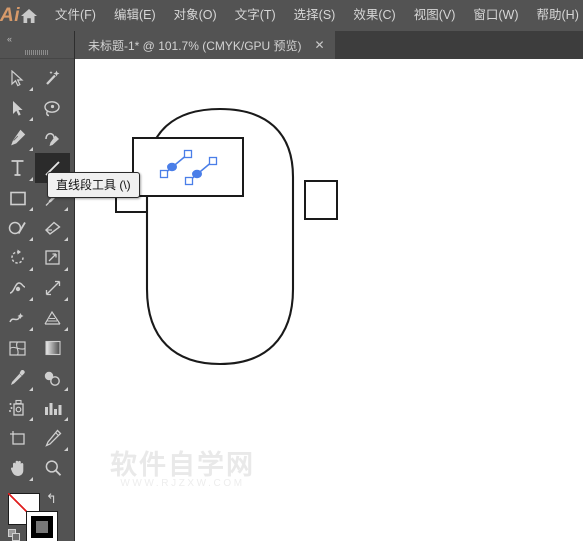 This screenshot has width=583, height=541. What do you see at coordinates (52, 318) in the screenshot?
I see `perspective-grid-tool` at bounding box center [52, 318].